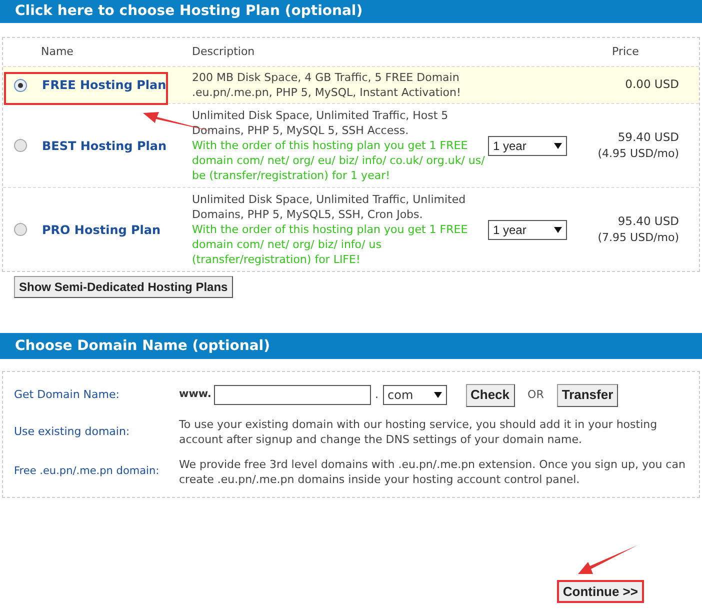 This screenshot has height=610, width=702. I want to click on field-label: Use existing domain:, so click(72, 432).